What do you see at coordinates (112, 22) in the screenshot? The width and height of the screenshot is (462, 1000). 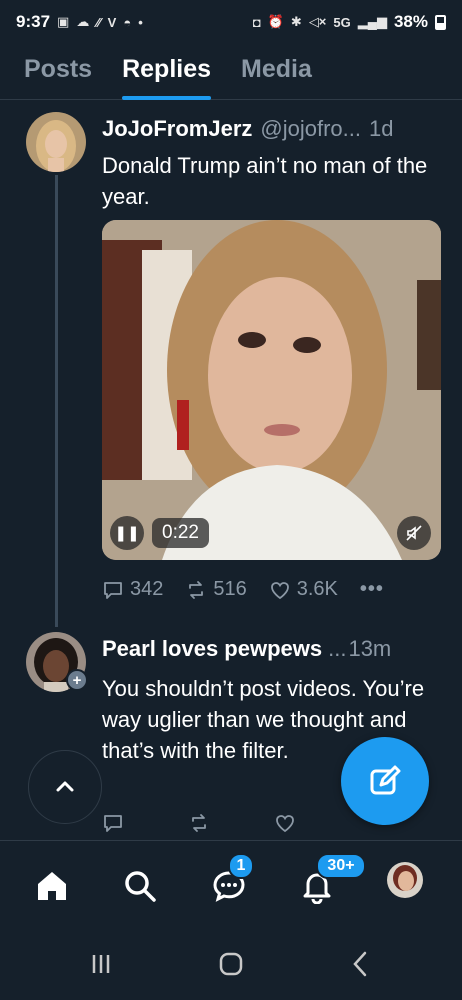 I see `v-icon: V` at bounding box center [112, 22].